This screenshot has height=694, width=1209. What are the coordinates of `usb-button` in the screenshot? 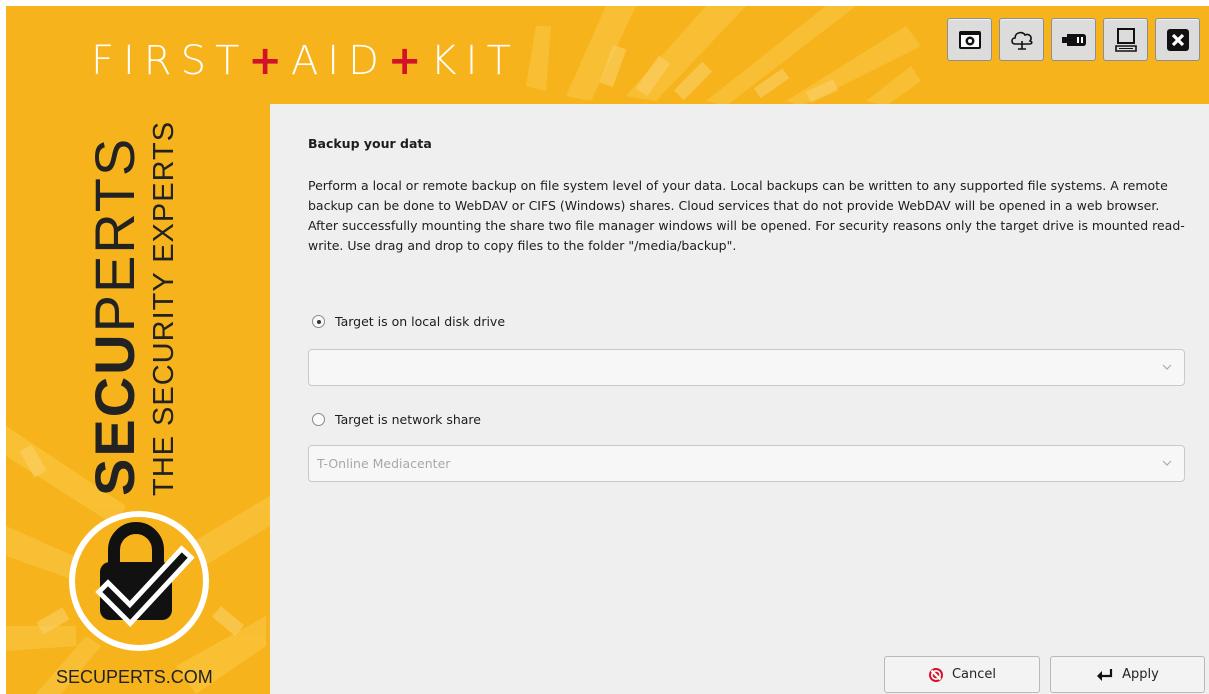 It's located at (1073, 39).